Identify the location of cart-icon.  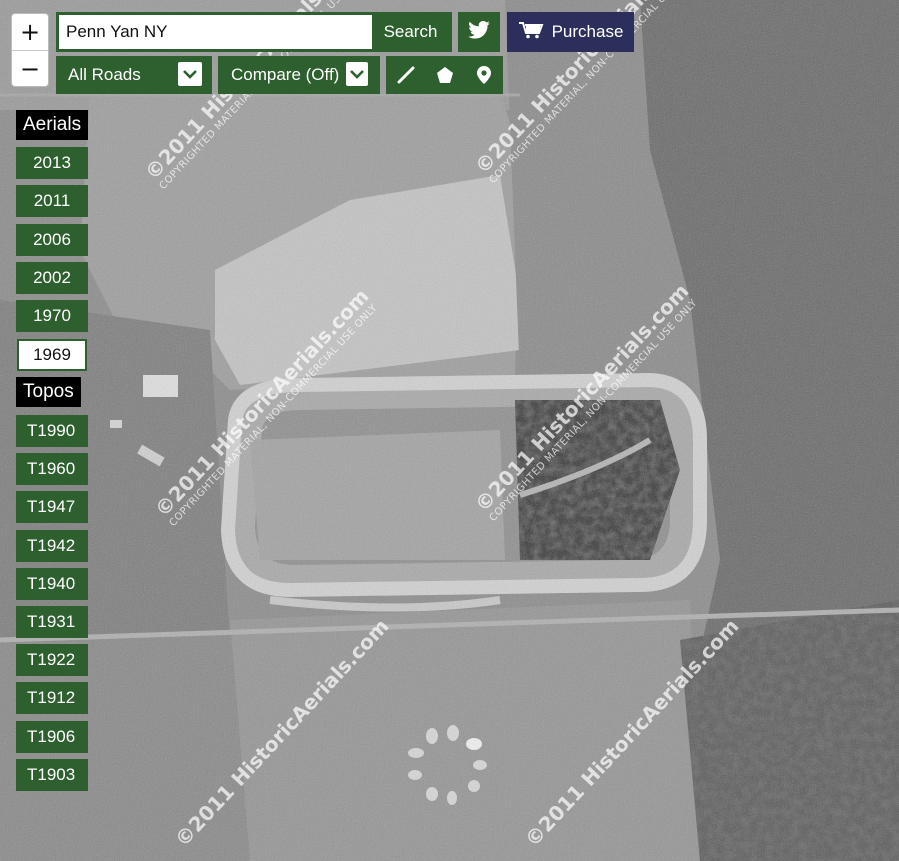
(531, 32).